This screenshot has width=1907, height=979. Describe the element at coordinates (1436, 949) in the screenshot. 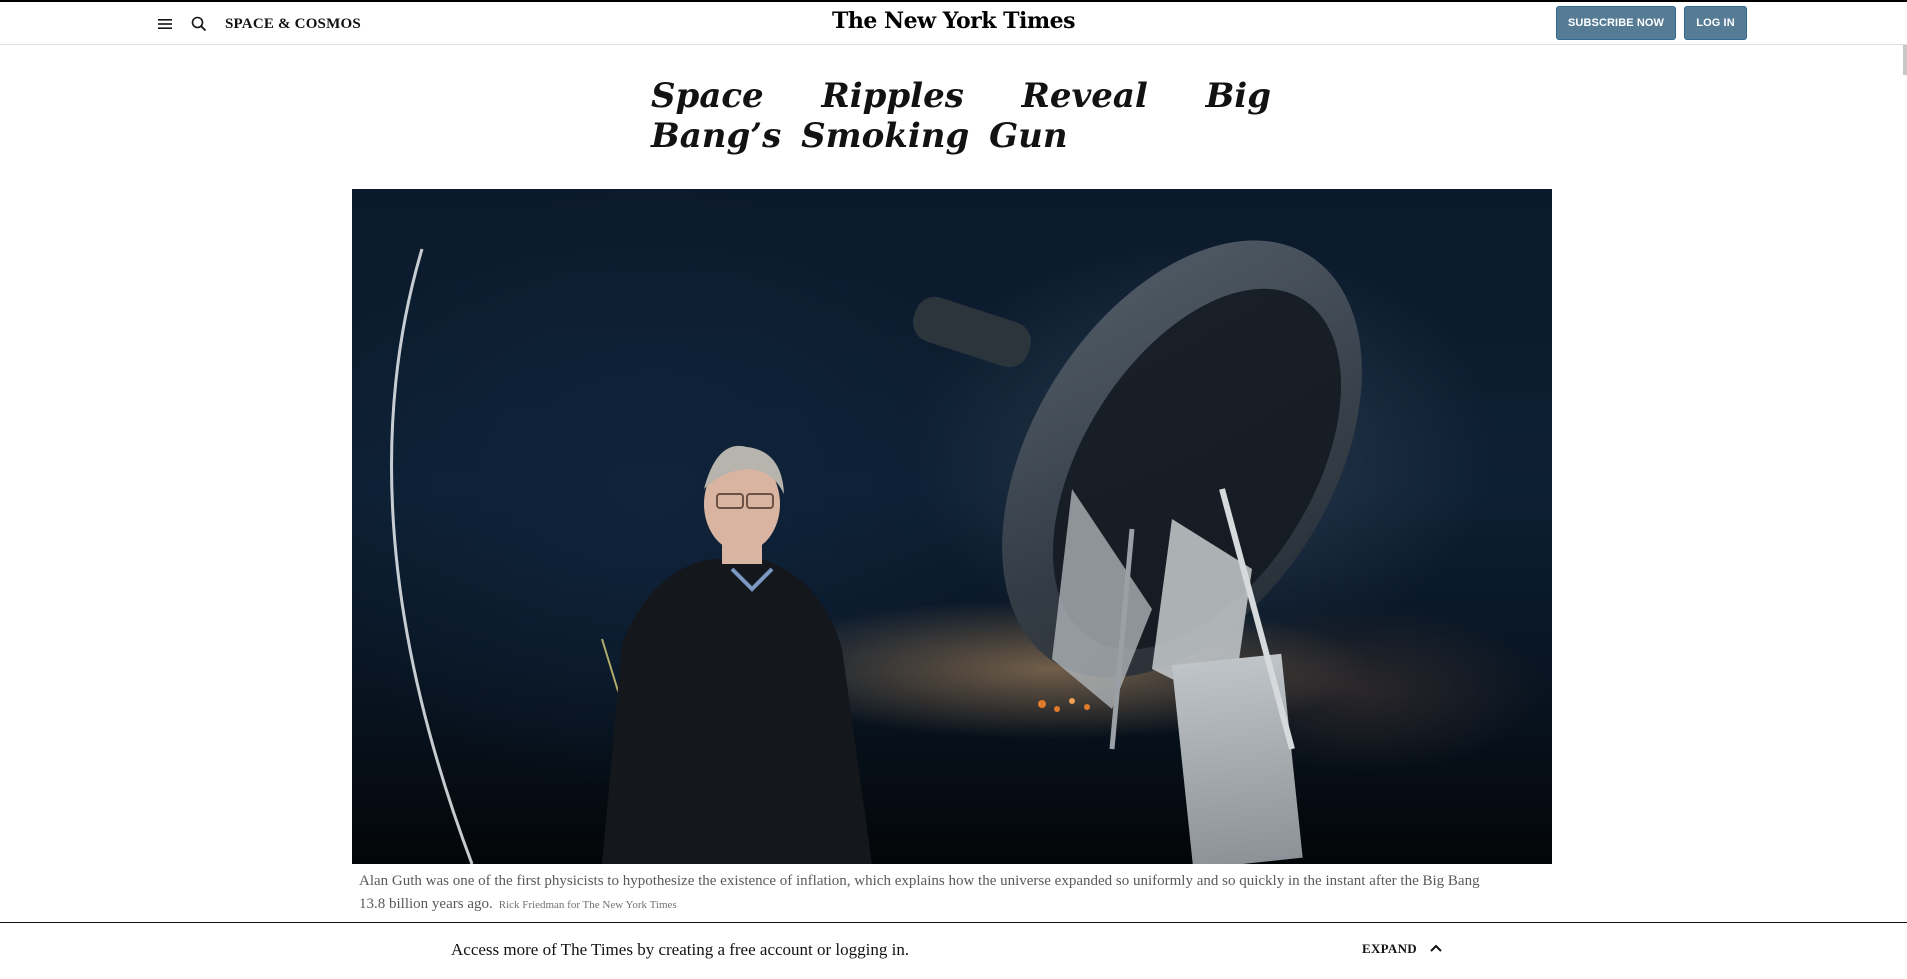

I see `chevron-up-icon` at that location.